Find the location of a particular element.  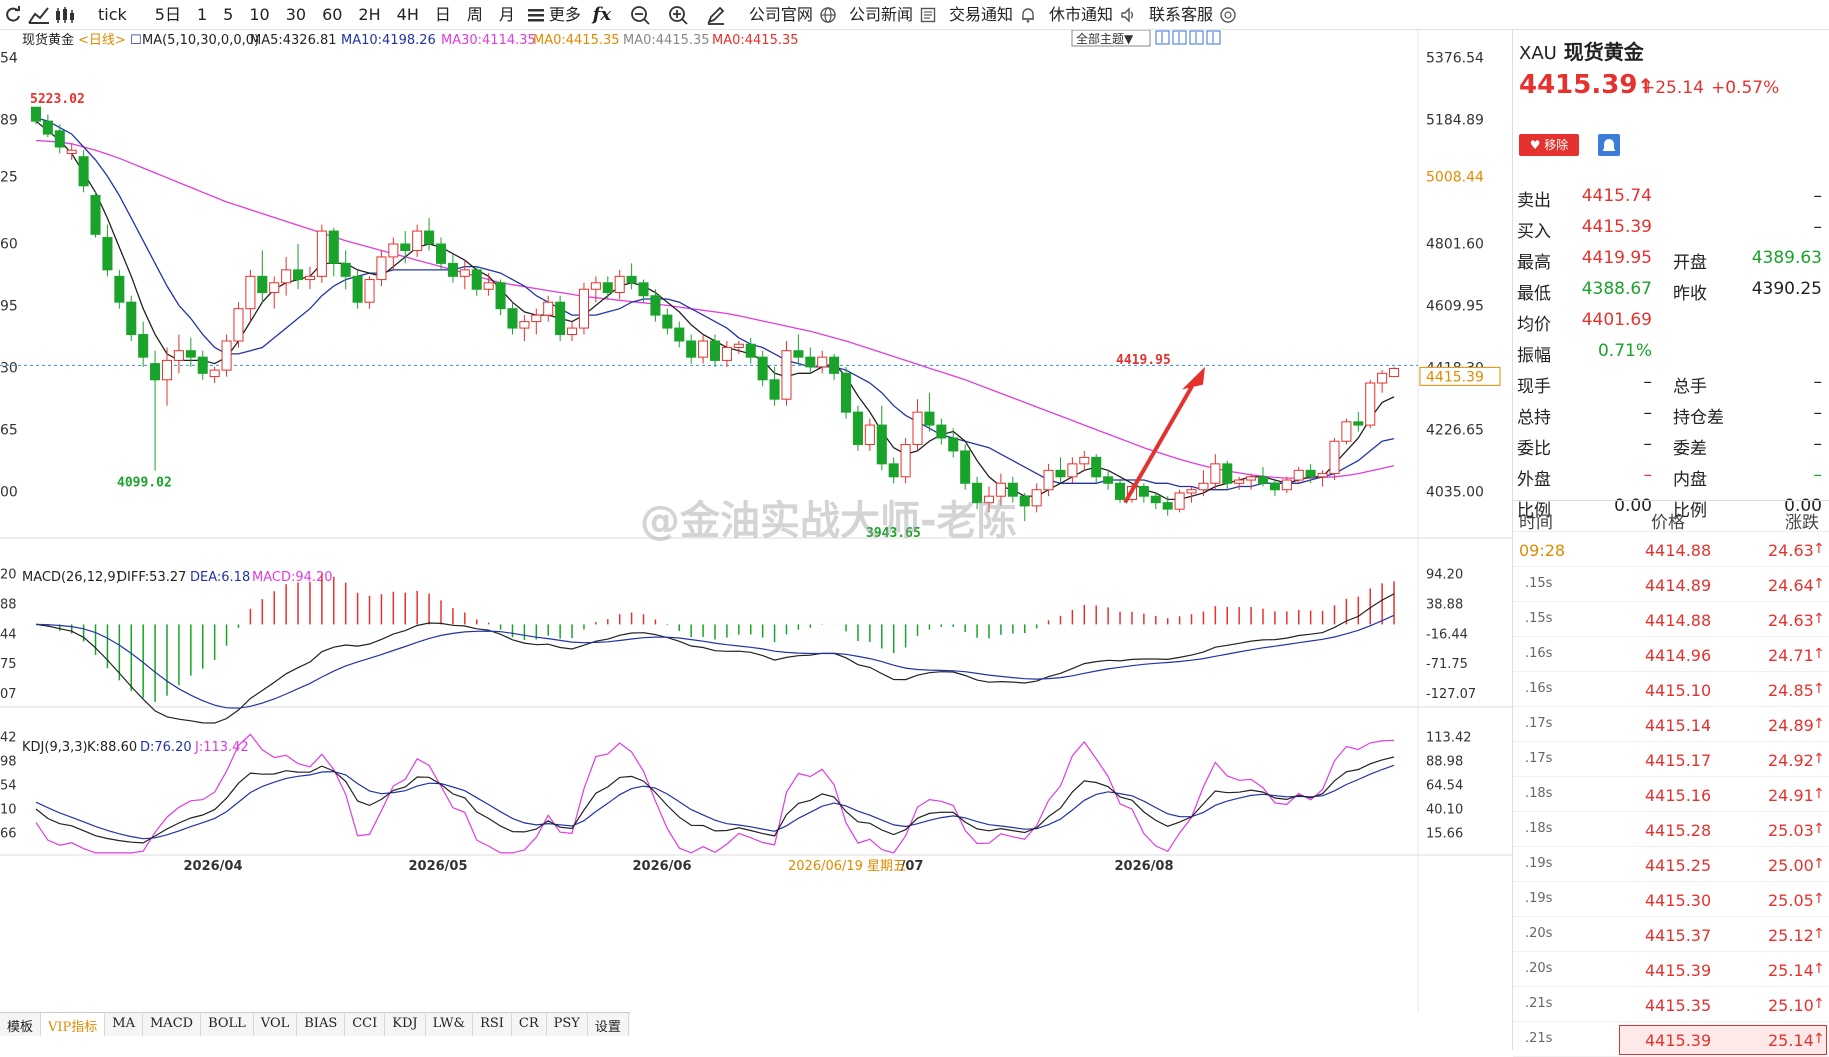

zoom-in-icon is located at coordinates (678, 15).